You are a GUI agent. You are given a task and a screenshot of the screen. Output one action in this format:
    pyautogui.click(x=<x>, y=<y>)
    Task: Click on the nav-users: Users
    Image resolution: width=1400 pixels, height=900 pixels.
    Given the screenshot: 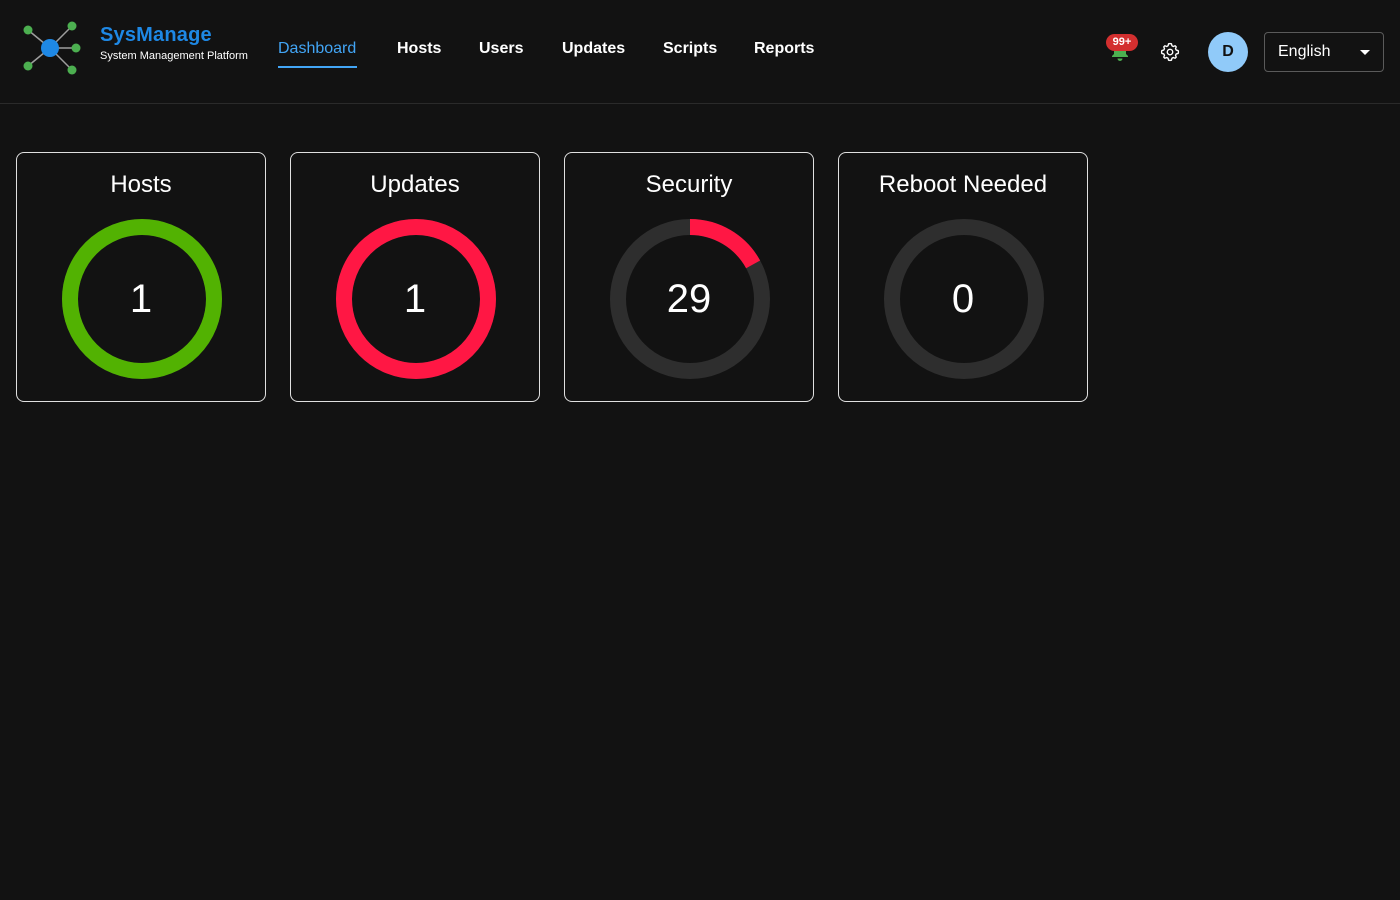 What is the action you would take?
    pyautogui.click(x=501, y=52)
    